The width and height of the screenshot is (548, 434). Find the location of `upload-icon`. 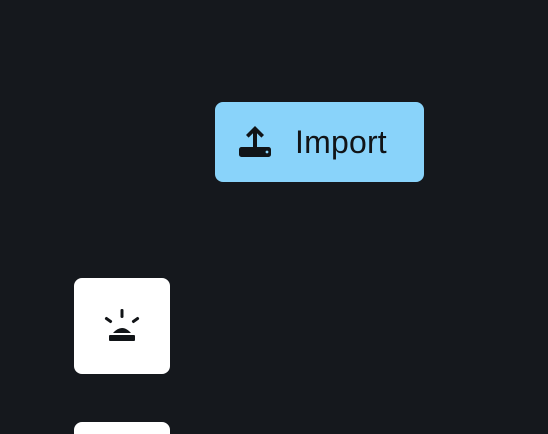

upload-icon is located at coordinates (255, 142).